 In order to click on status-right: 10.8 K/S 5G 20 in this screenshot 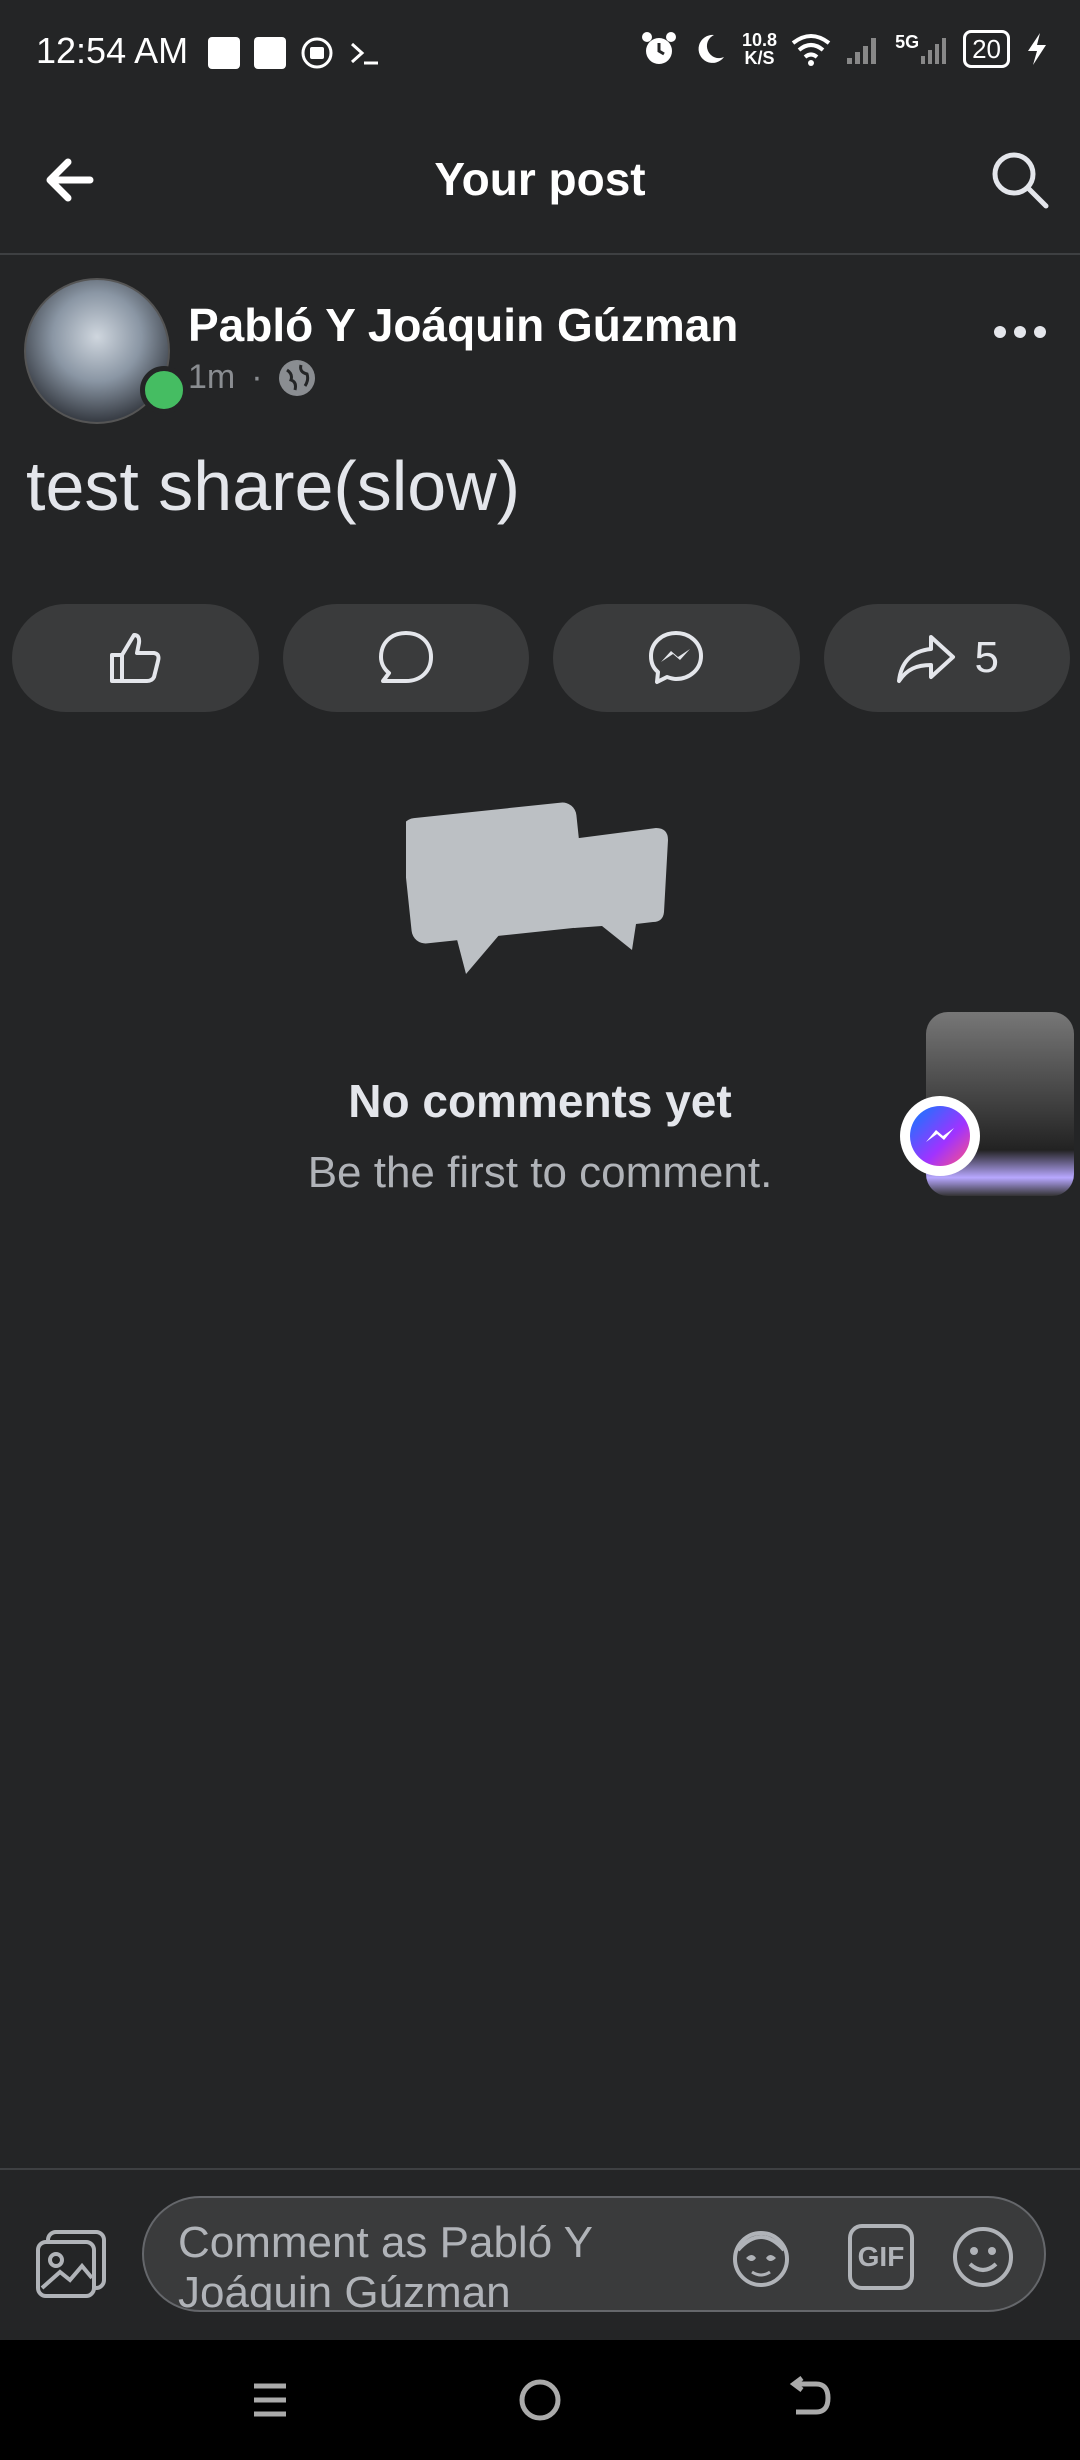, I will do `click(845, 49)`.